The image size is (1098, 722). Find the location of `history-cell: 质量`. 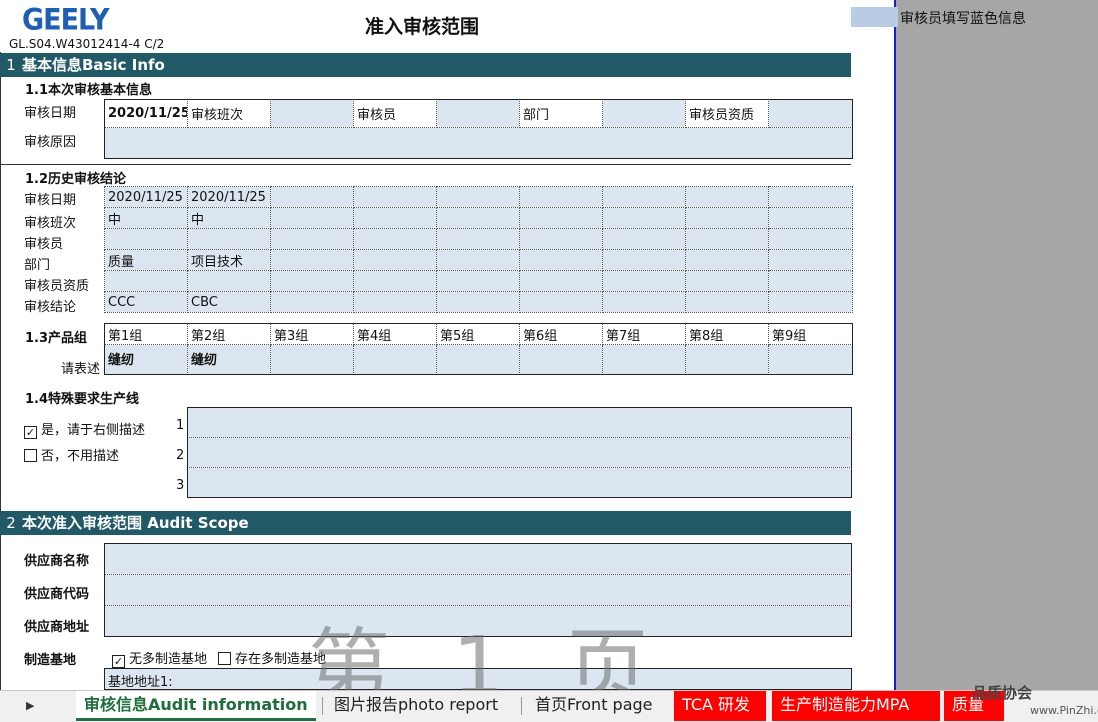

history-cell: 质量 is located at coordinates (146, 260).